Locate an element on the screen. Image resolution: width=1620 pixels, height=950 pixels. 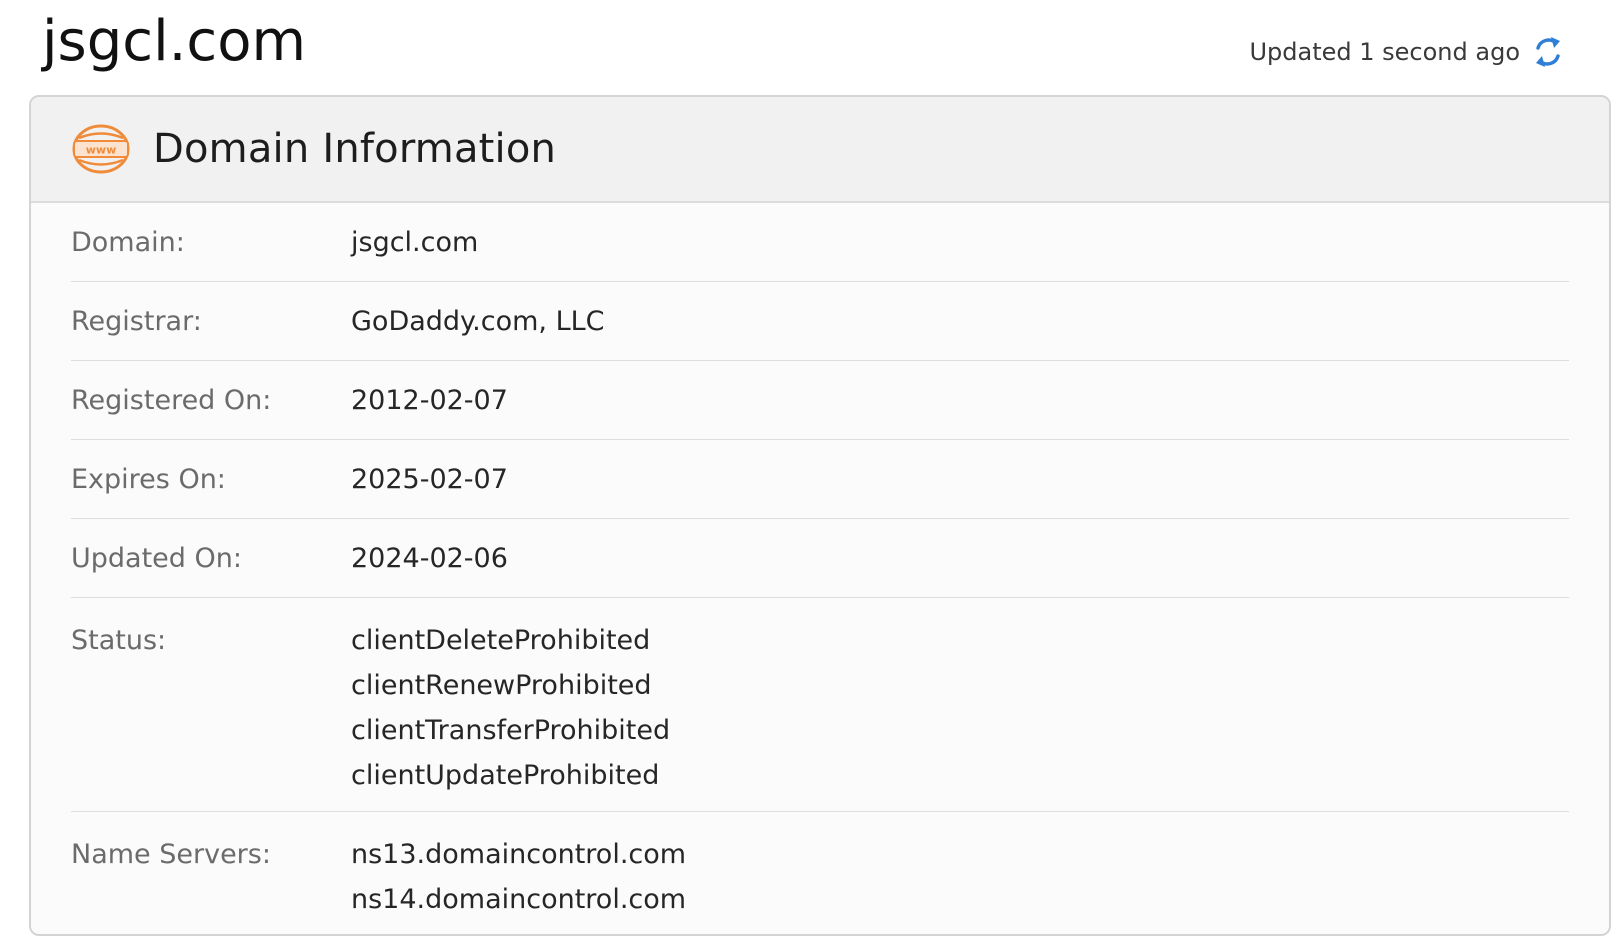
row-label: Updated On: is located at coordinates (156, 558).